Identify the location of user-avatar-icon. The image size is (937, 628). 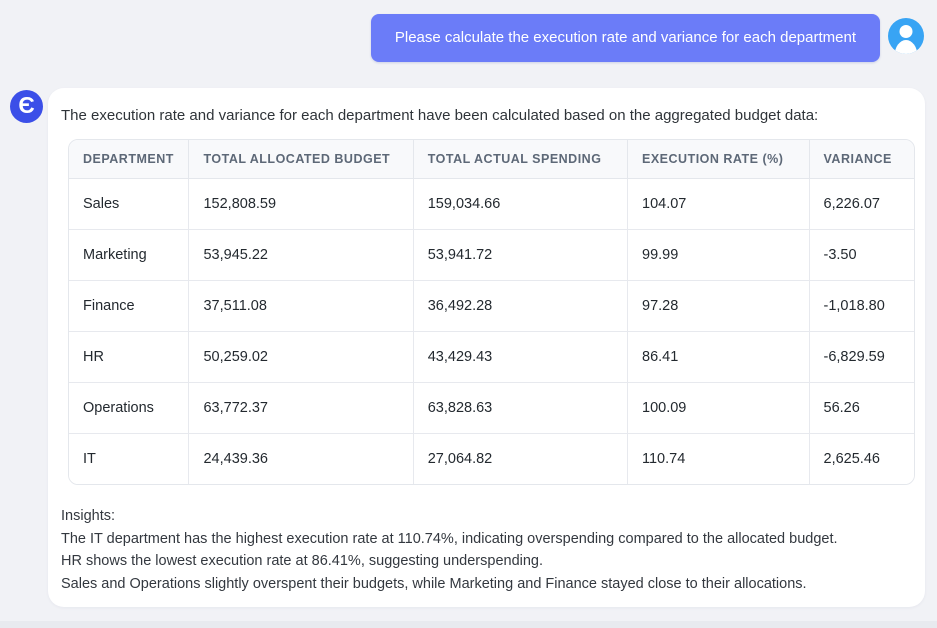
(906, 36).